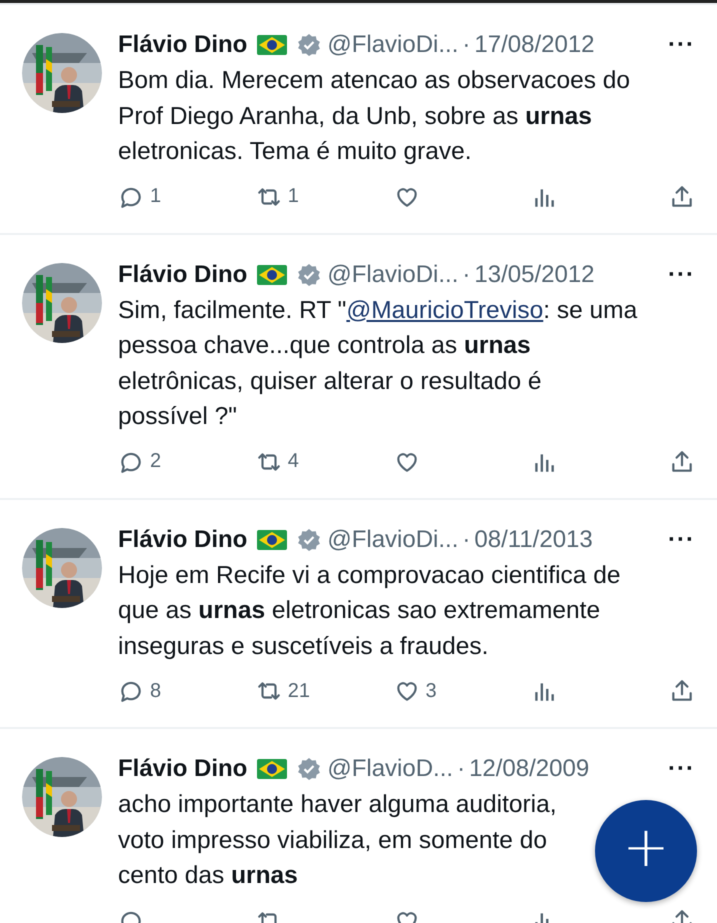 This screenshot has width=717, height=923. I want to click on tweet-date: 12/08/2009, so click(529, 769).